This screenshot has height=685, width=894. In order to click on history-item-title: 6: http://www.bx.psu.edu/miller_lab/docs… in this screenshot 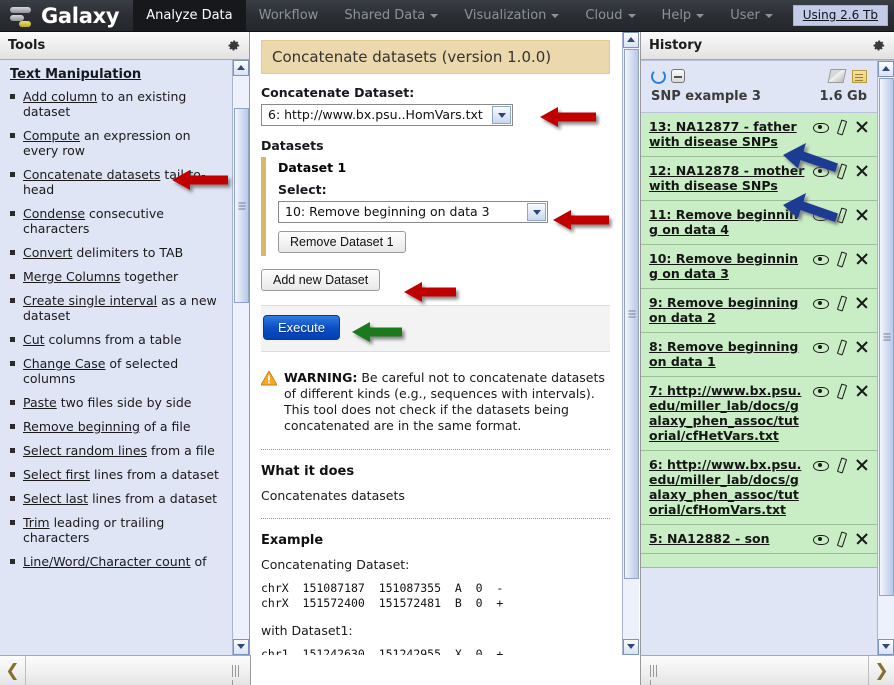, I will do `click(728, 487)`.